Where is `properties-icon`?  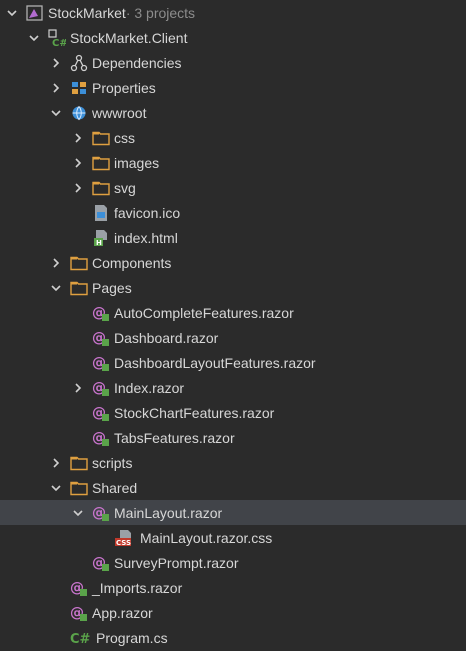
properties-icon is located at coordinates (79, 88).